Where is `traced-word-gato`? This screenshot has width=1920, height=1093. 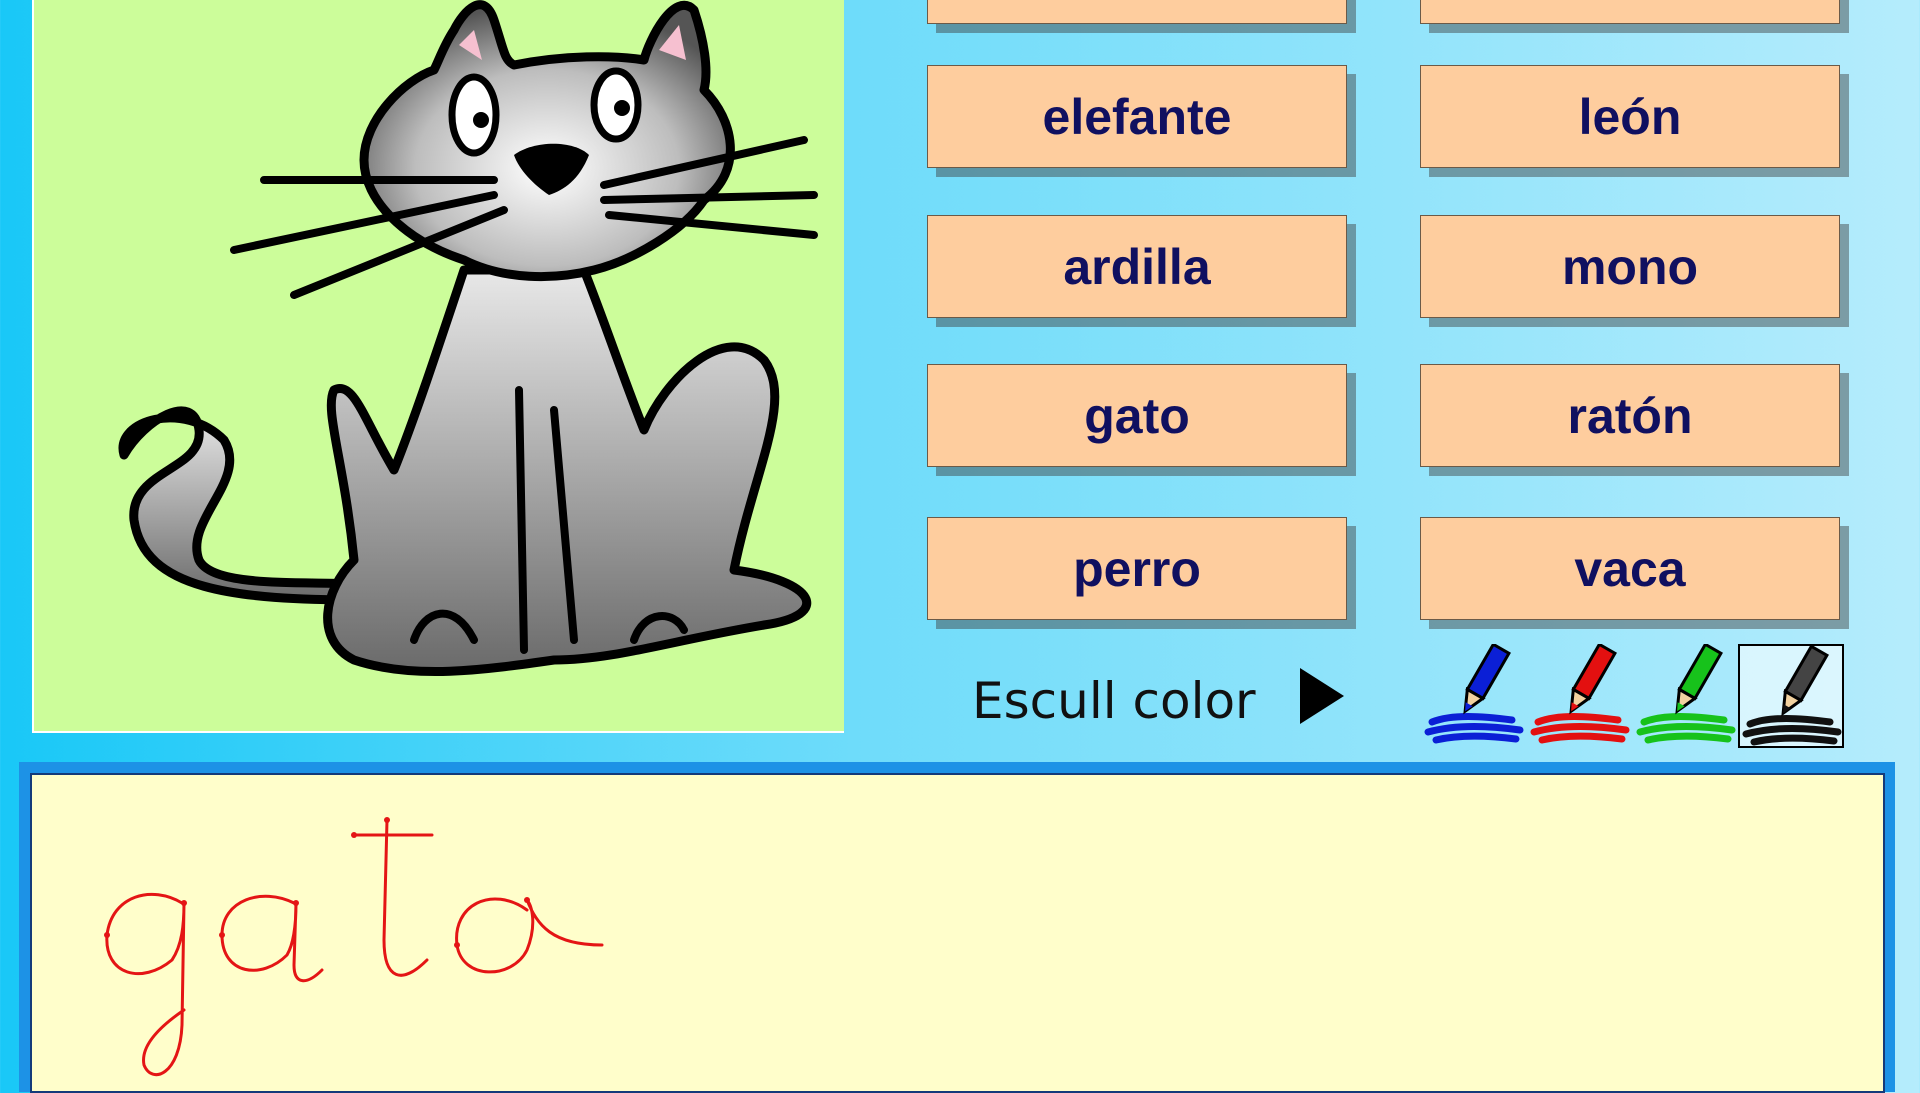 traced-word-gato is located at coordinates (354, 946).